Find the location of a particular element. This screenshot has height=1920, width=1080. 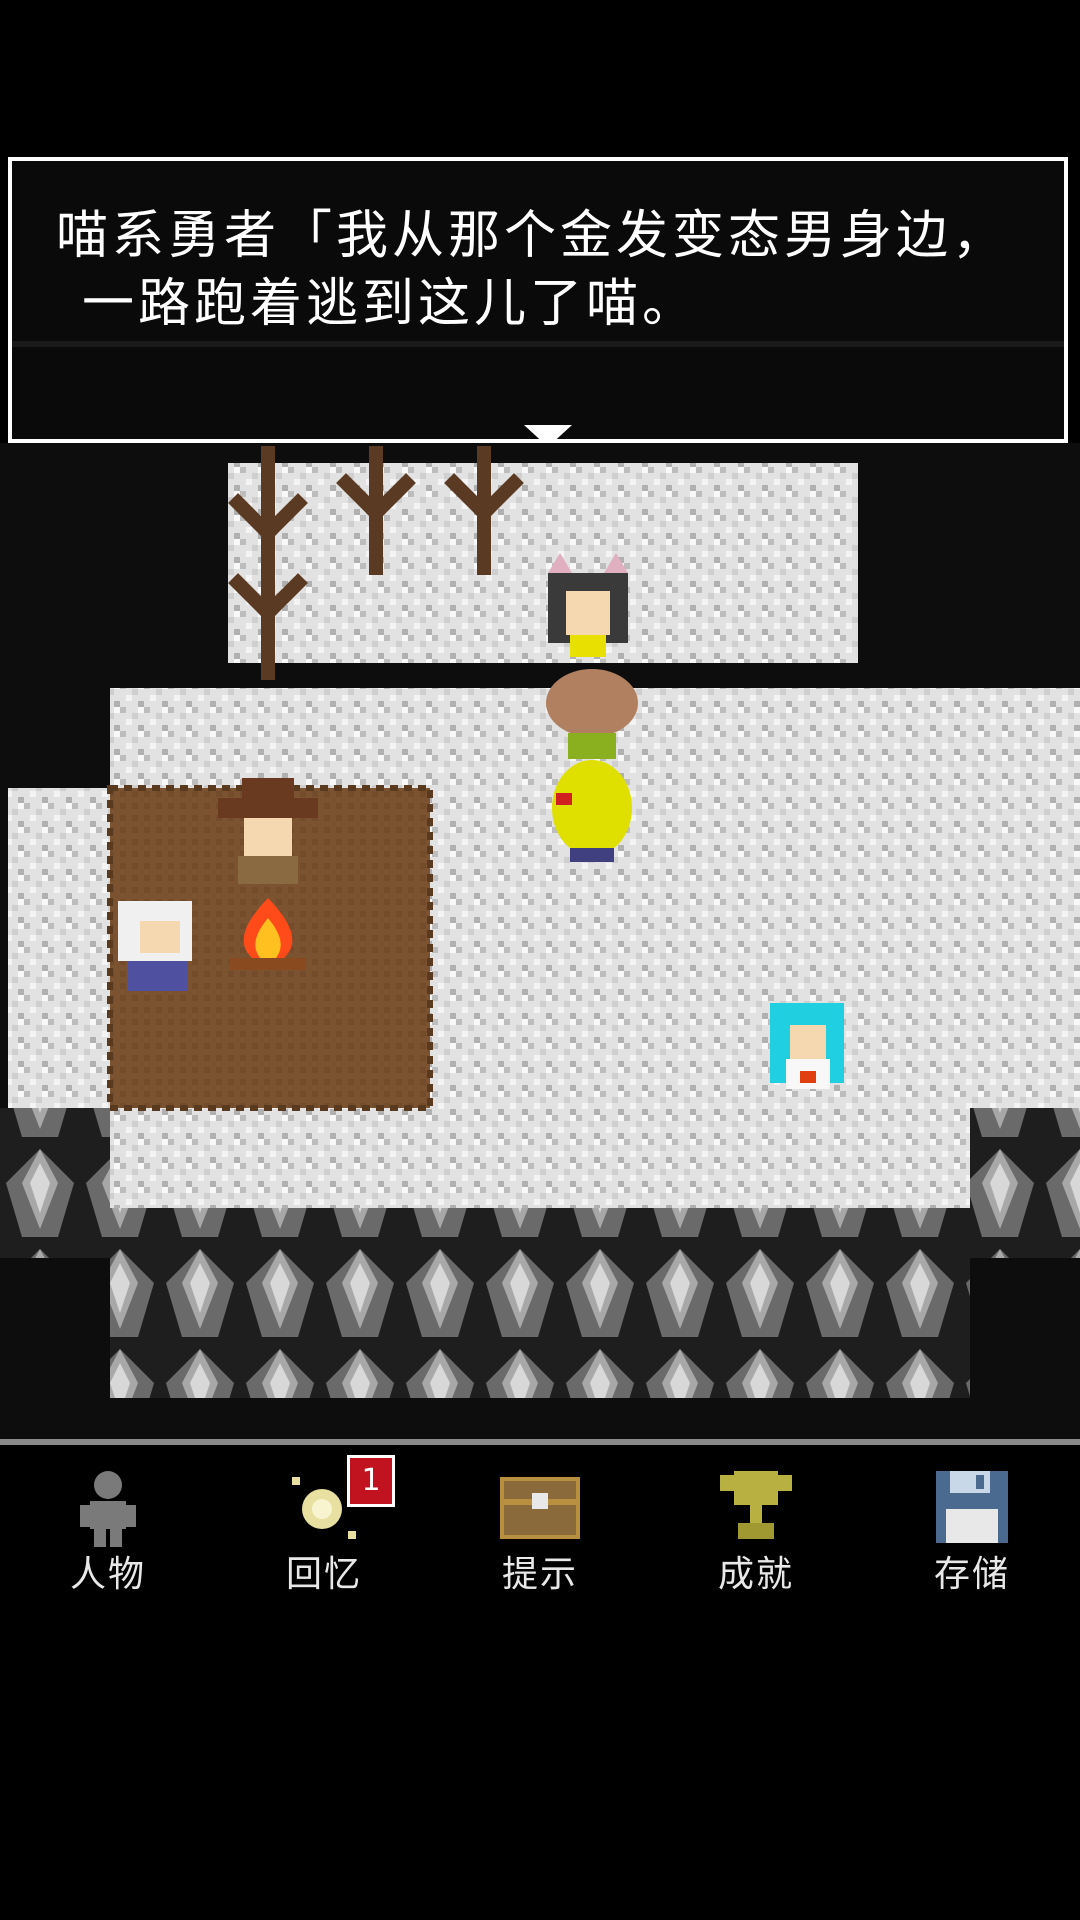

white-haired-girl-character is located at coordinates (155, 946).